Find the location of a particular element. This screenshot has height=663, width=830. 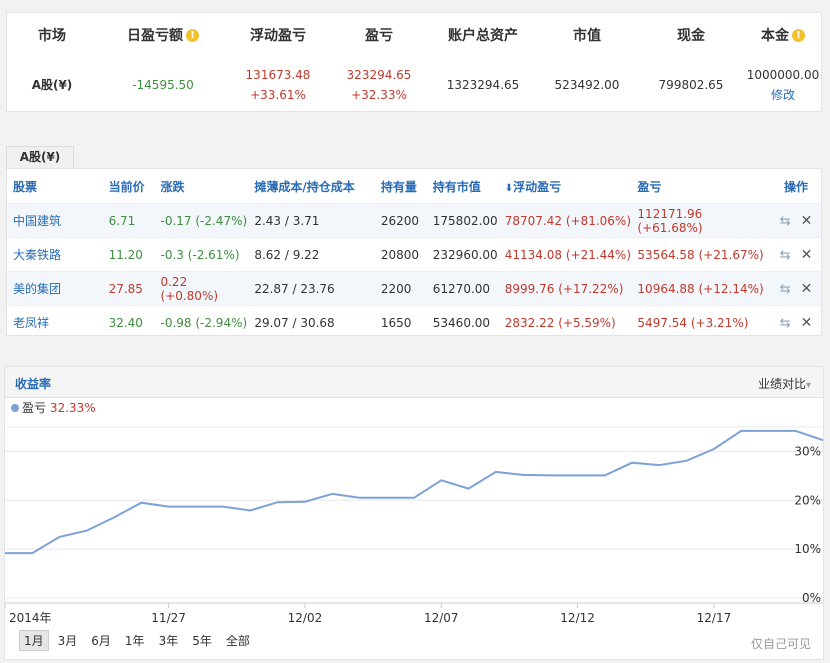

chart-title: 收益率 is located at coordinates (33, 384).